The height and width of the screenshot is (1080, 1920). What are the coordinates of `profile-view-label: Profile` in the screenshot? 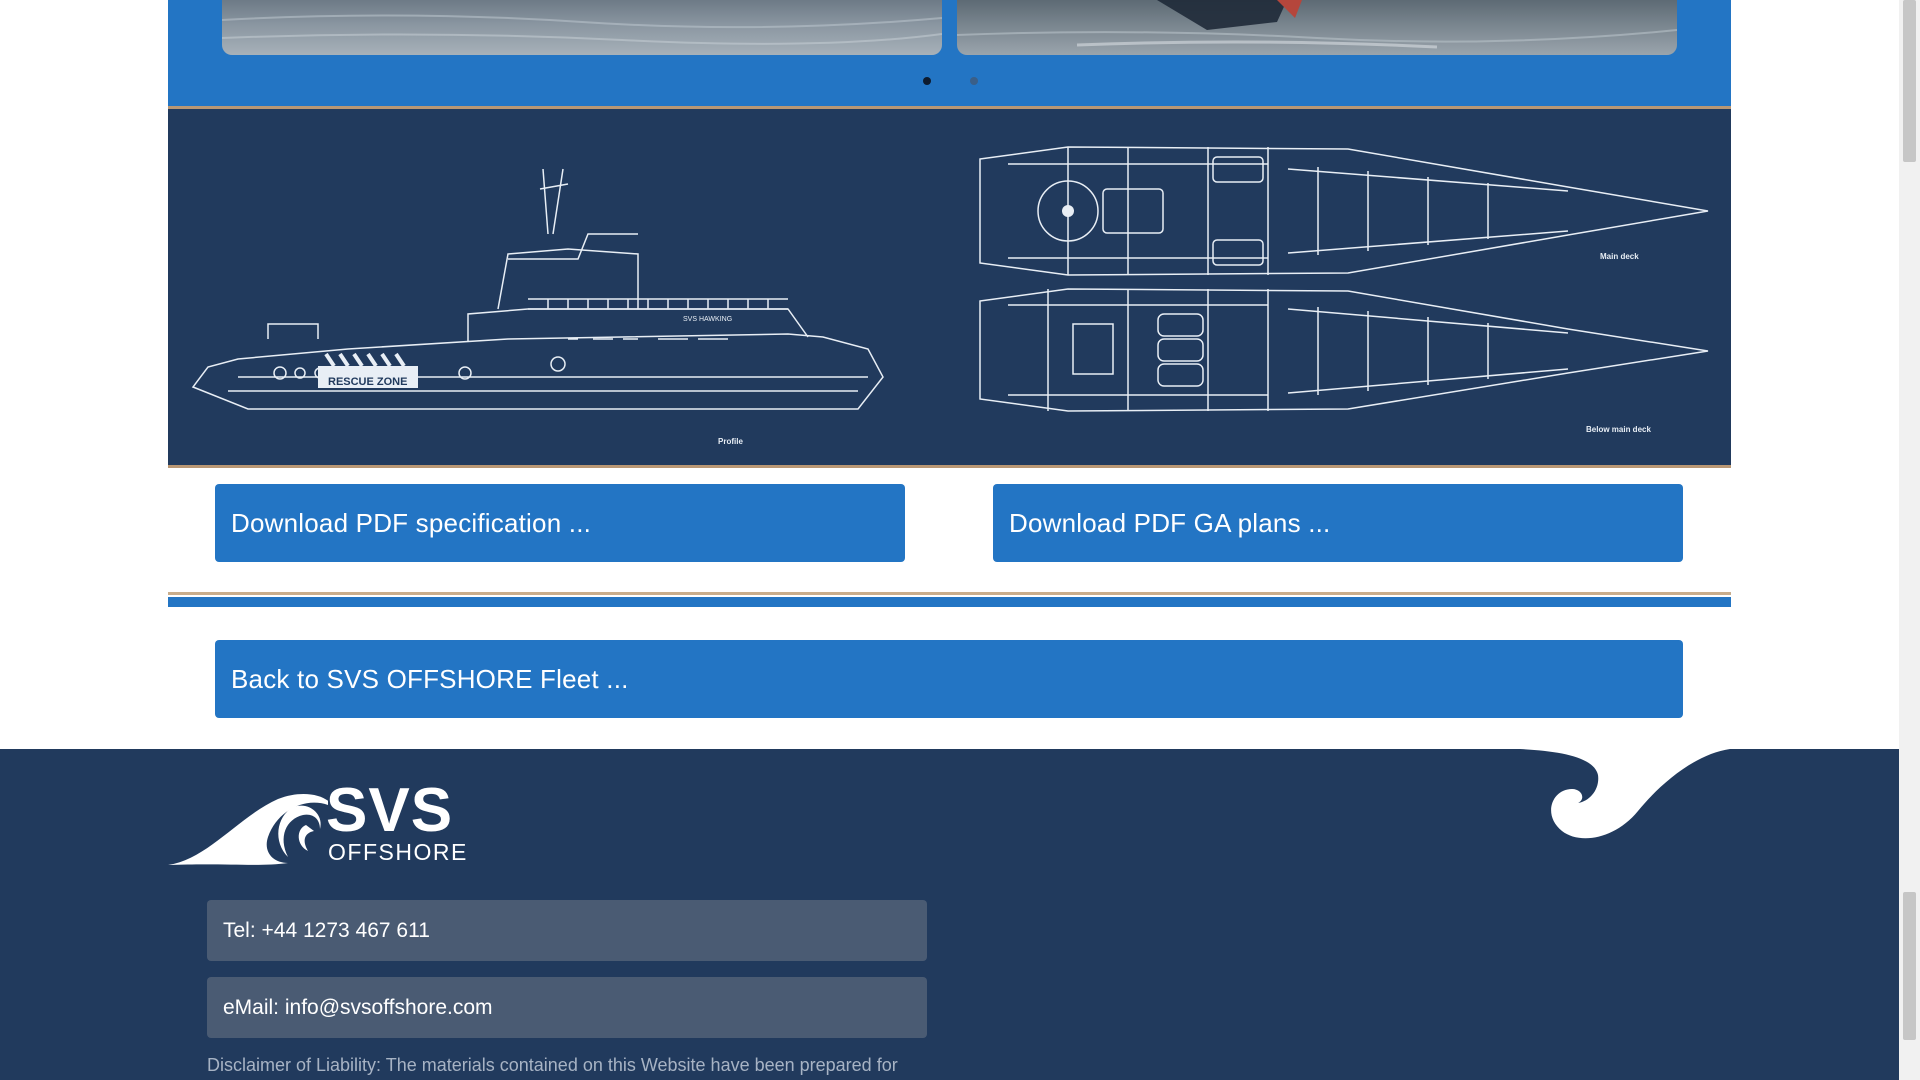 It's located at (730, 441).